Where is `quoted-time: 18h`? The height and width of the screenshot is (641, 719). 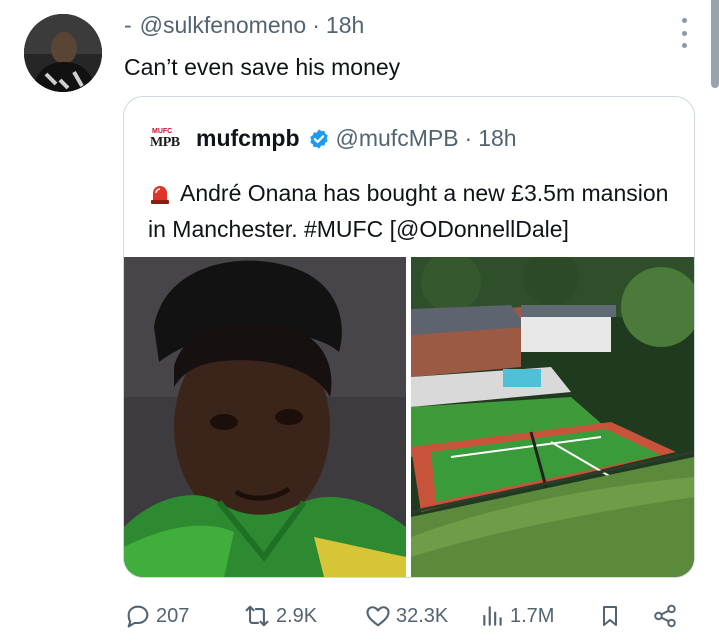
quoted-time: 18h is located at coordinates (497, 138).